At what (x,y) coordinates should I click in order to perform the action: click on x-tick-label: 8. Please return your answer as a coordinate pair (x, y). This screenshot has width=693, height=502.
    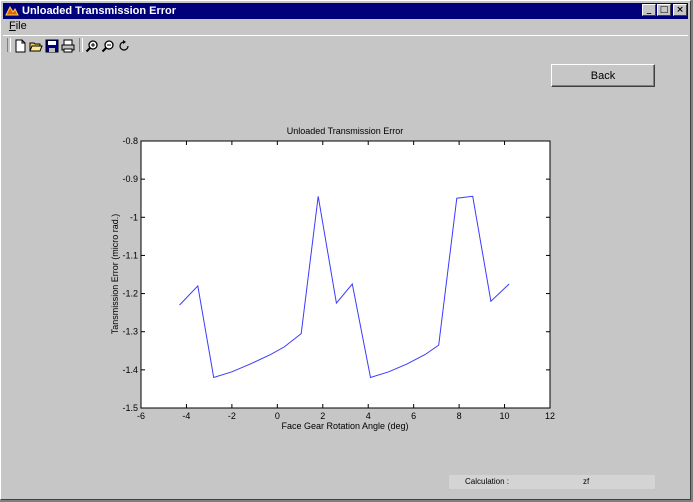
    Looking at the image, I should click on (459, 416).